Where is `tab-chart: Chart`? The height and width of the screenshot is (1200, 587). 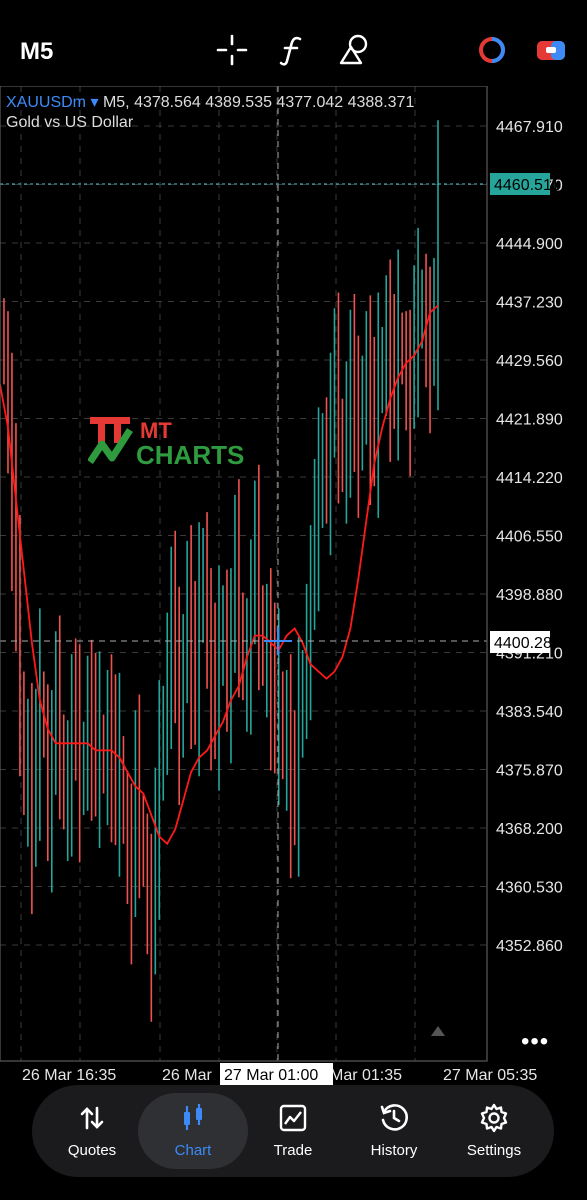
tab-chart: Chart is located at coordinates (193, 1131).